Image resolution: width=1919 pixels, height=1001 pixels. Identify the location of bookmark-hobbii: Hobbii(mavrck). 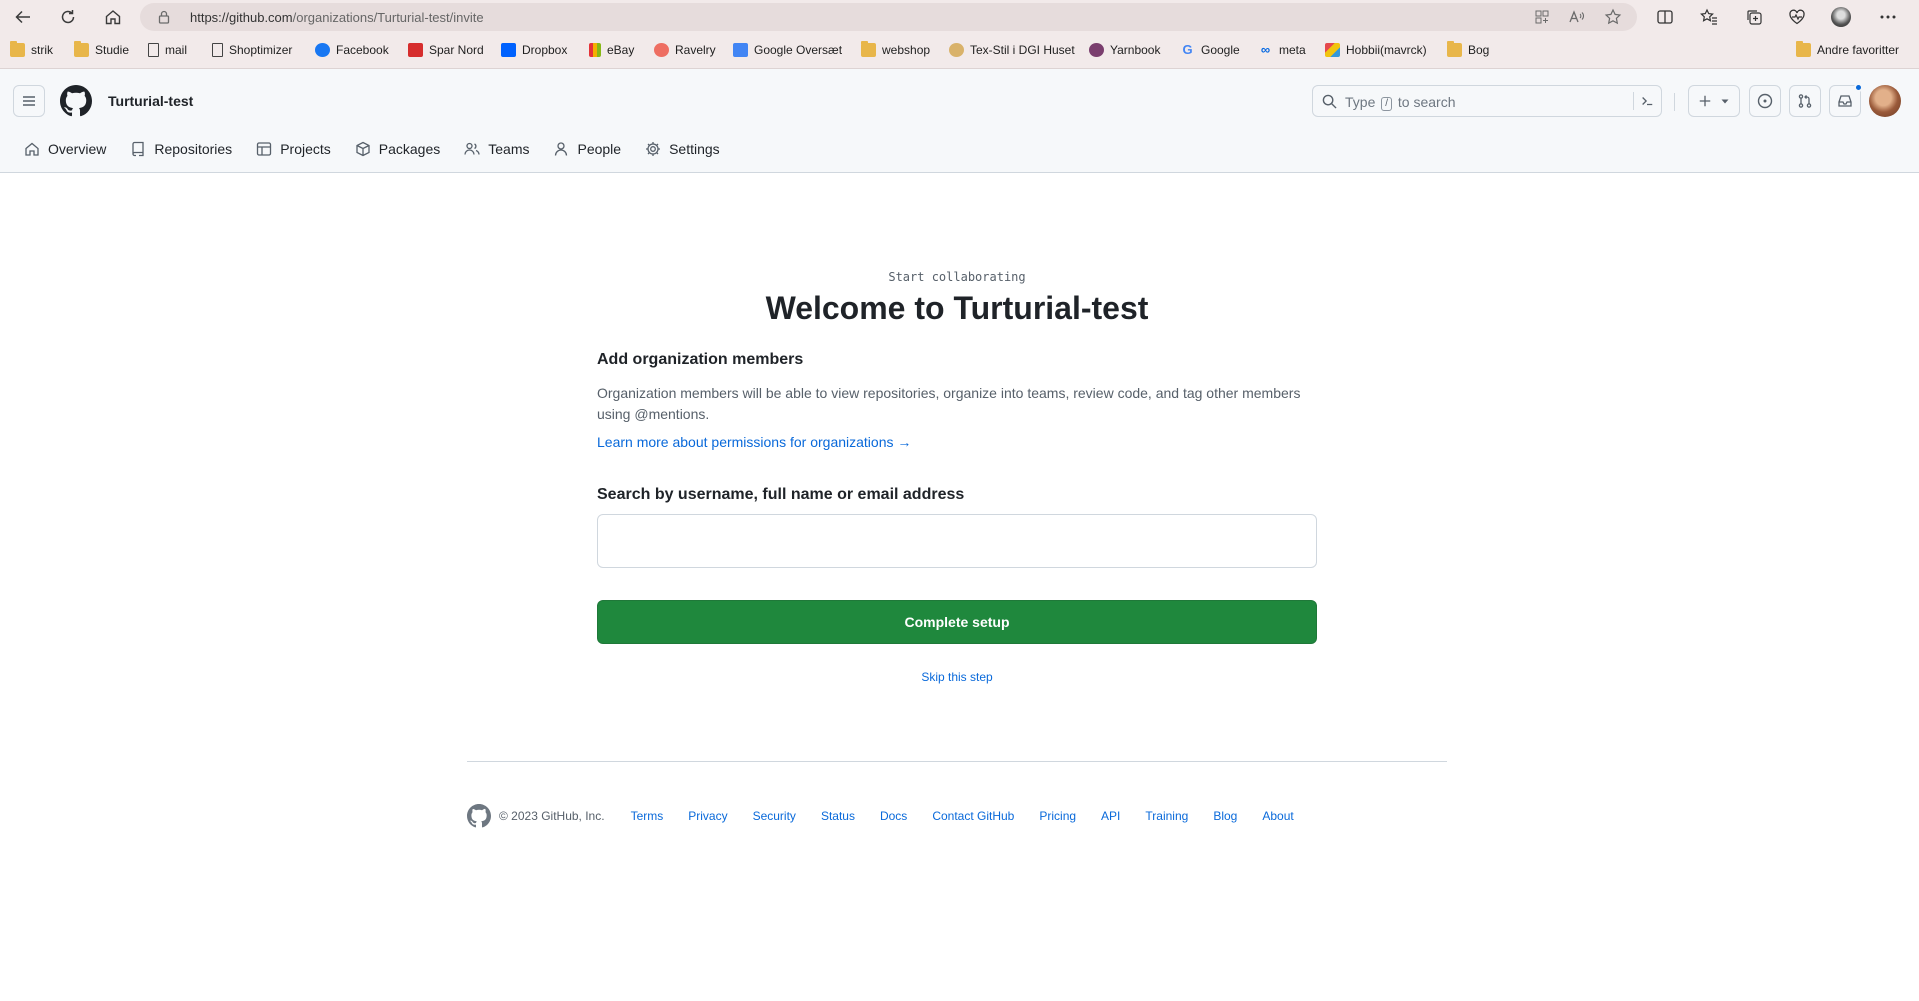
(1376, 50).